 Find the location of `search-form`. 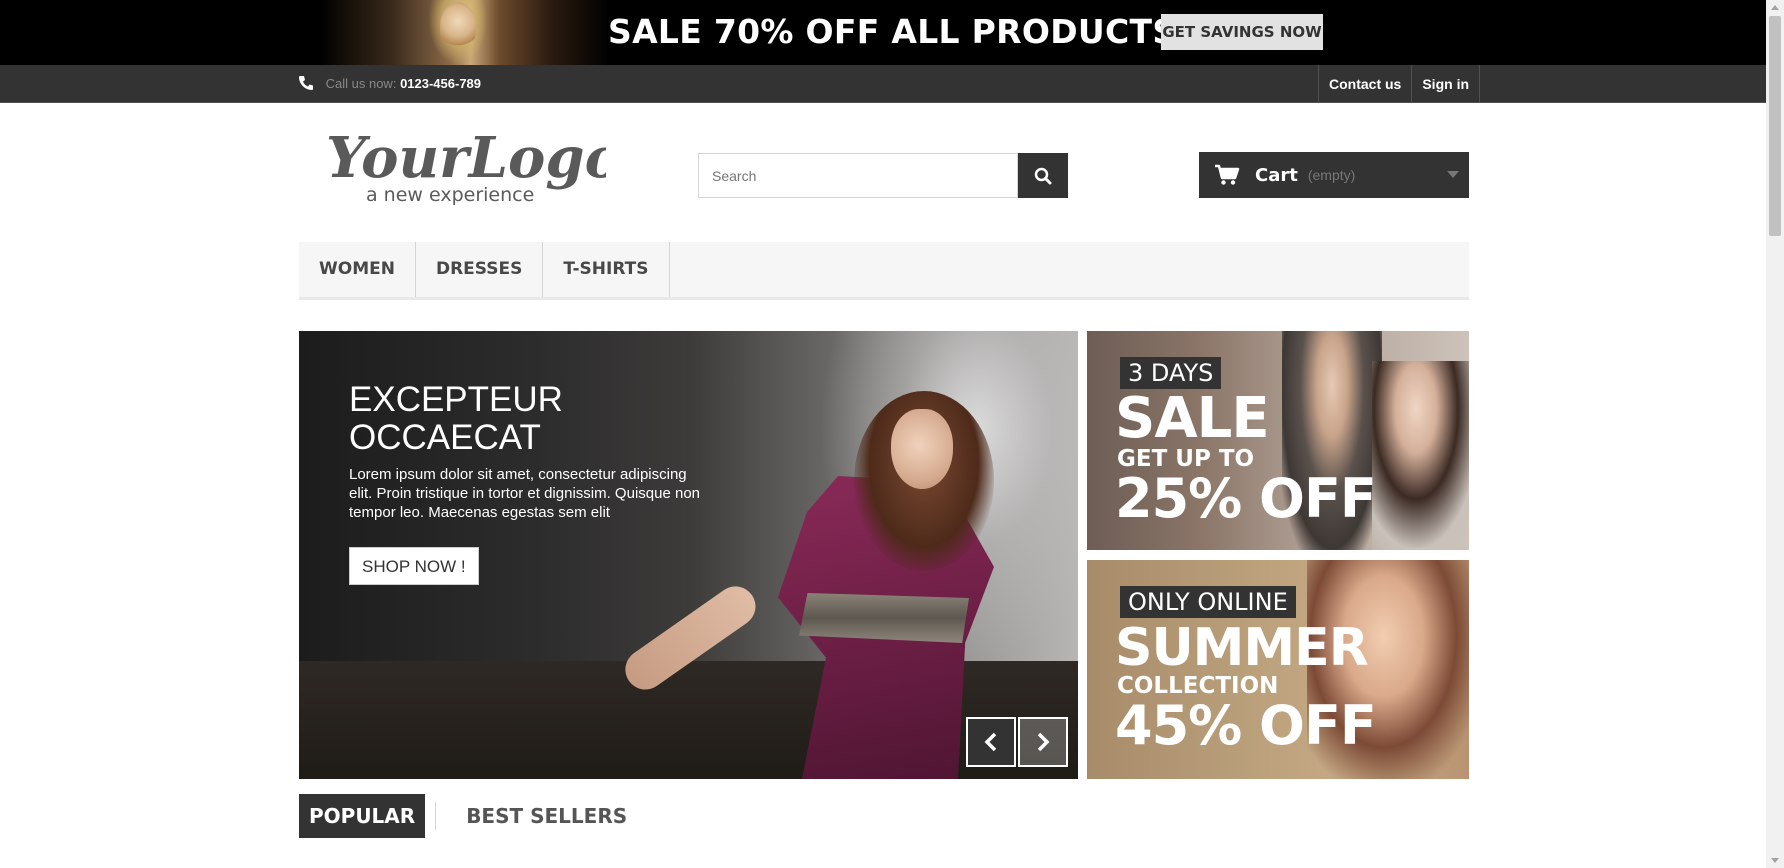

search-form is located at coordinates (883, 175).